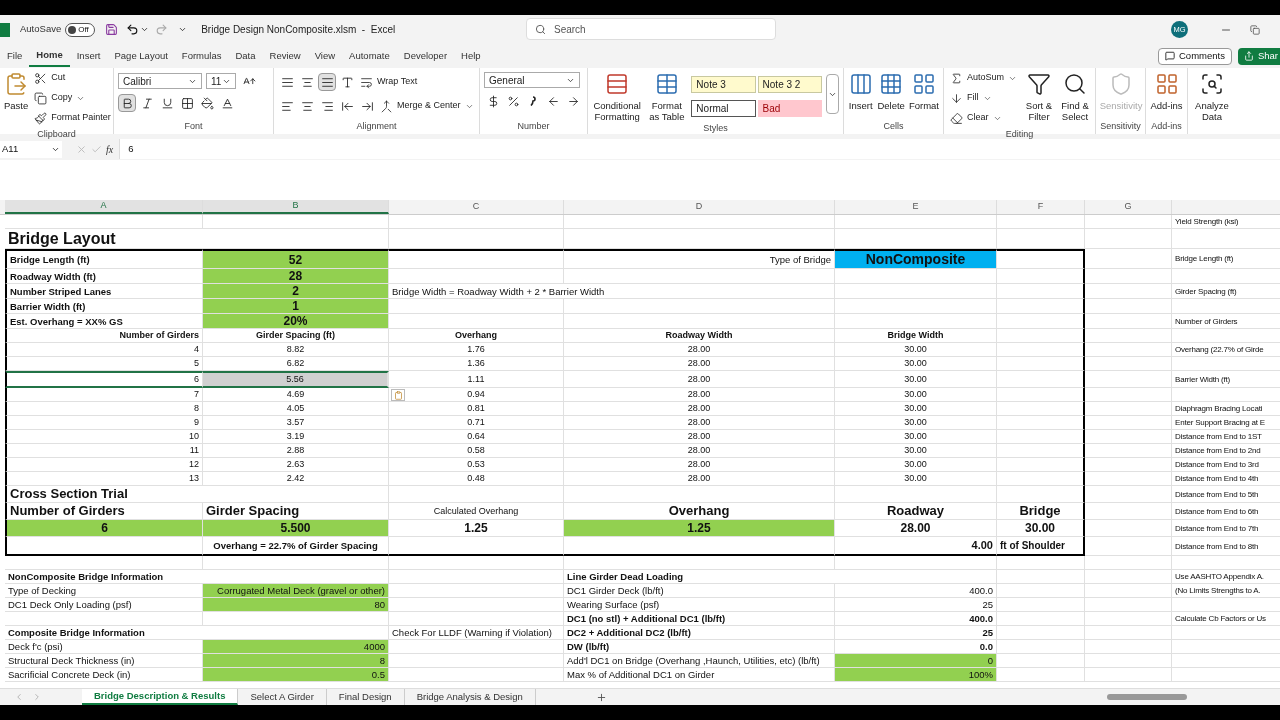 The image size is (1280, 720). Describe the element at coordinates (667, 95) in the screenshot. I see `format-as-table-button: Format as Table` at that location.